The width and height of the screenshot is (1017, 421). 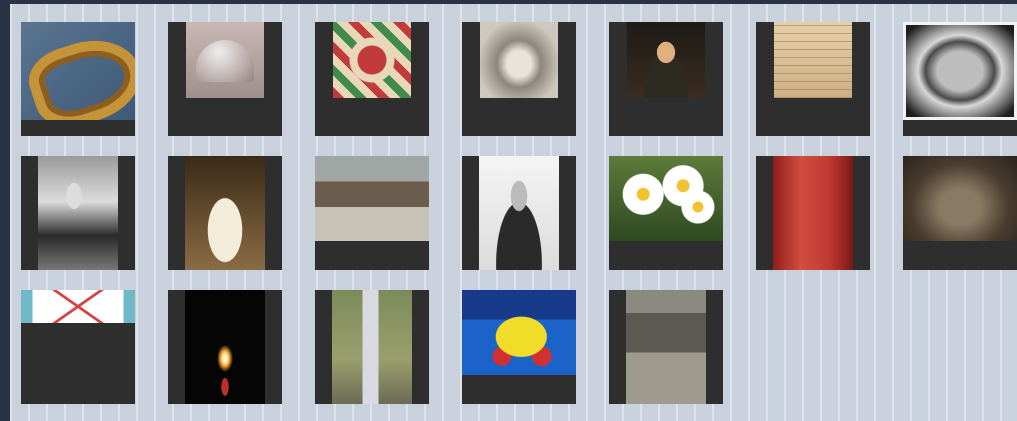 What do you see at coordinates (666, 60) in the screenshot?
I see `thumb-painted-portrait` at bounding box center [666, 60].